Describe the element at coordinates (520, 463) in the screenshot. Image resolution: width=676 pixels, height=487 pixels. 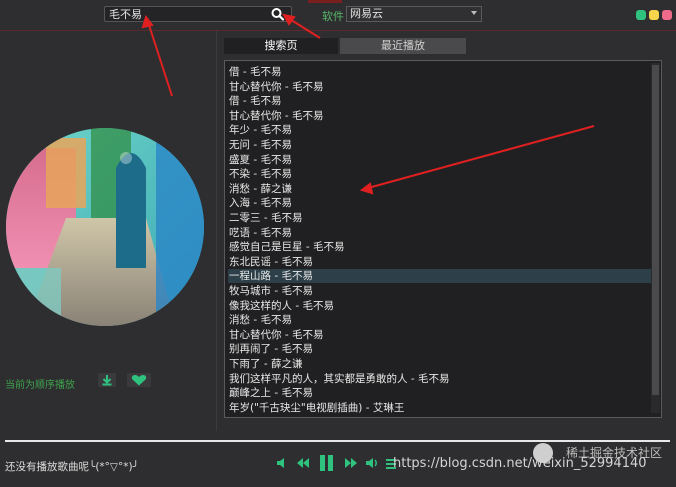
I see `watermark-url: https://blog.csdn.net/weixin_52994140` at that location.